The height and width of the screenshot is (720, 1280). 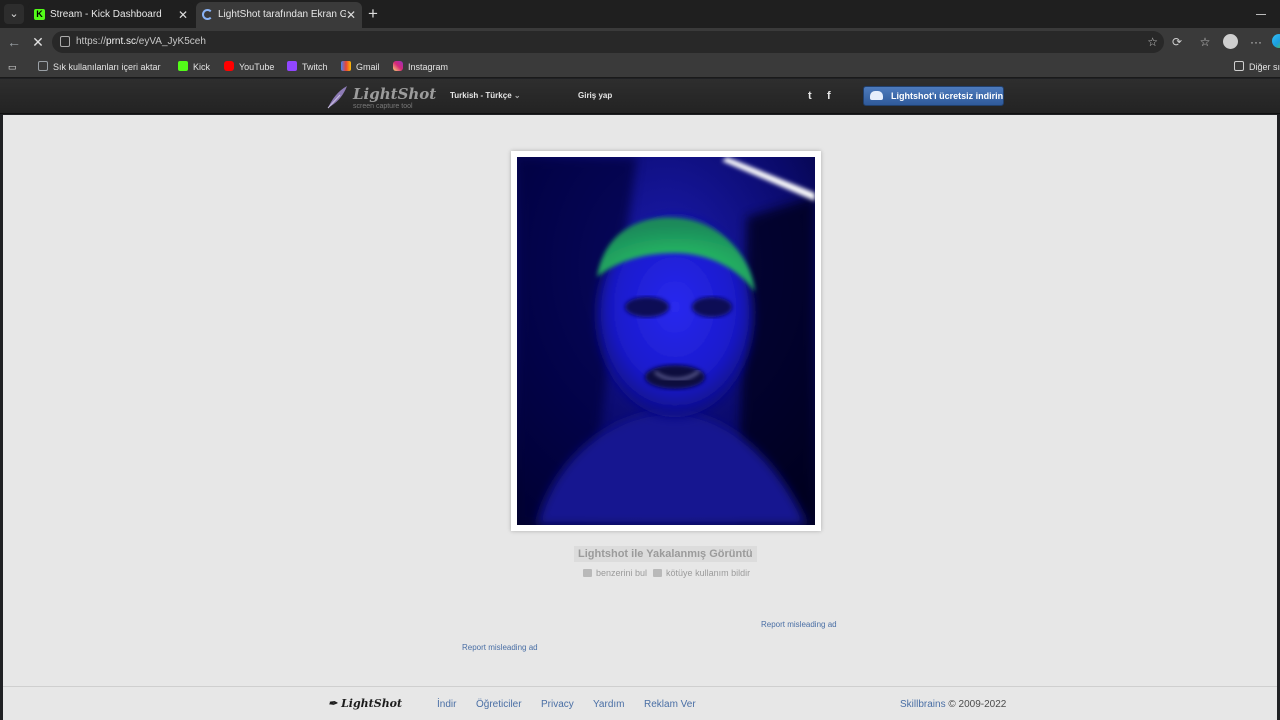 What do you see at coordinates (953, 704) in the screenshot?
I see `footer-copyright: Skillbrains © 2009-2022` at bounding box center [953, 704].